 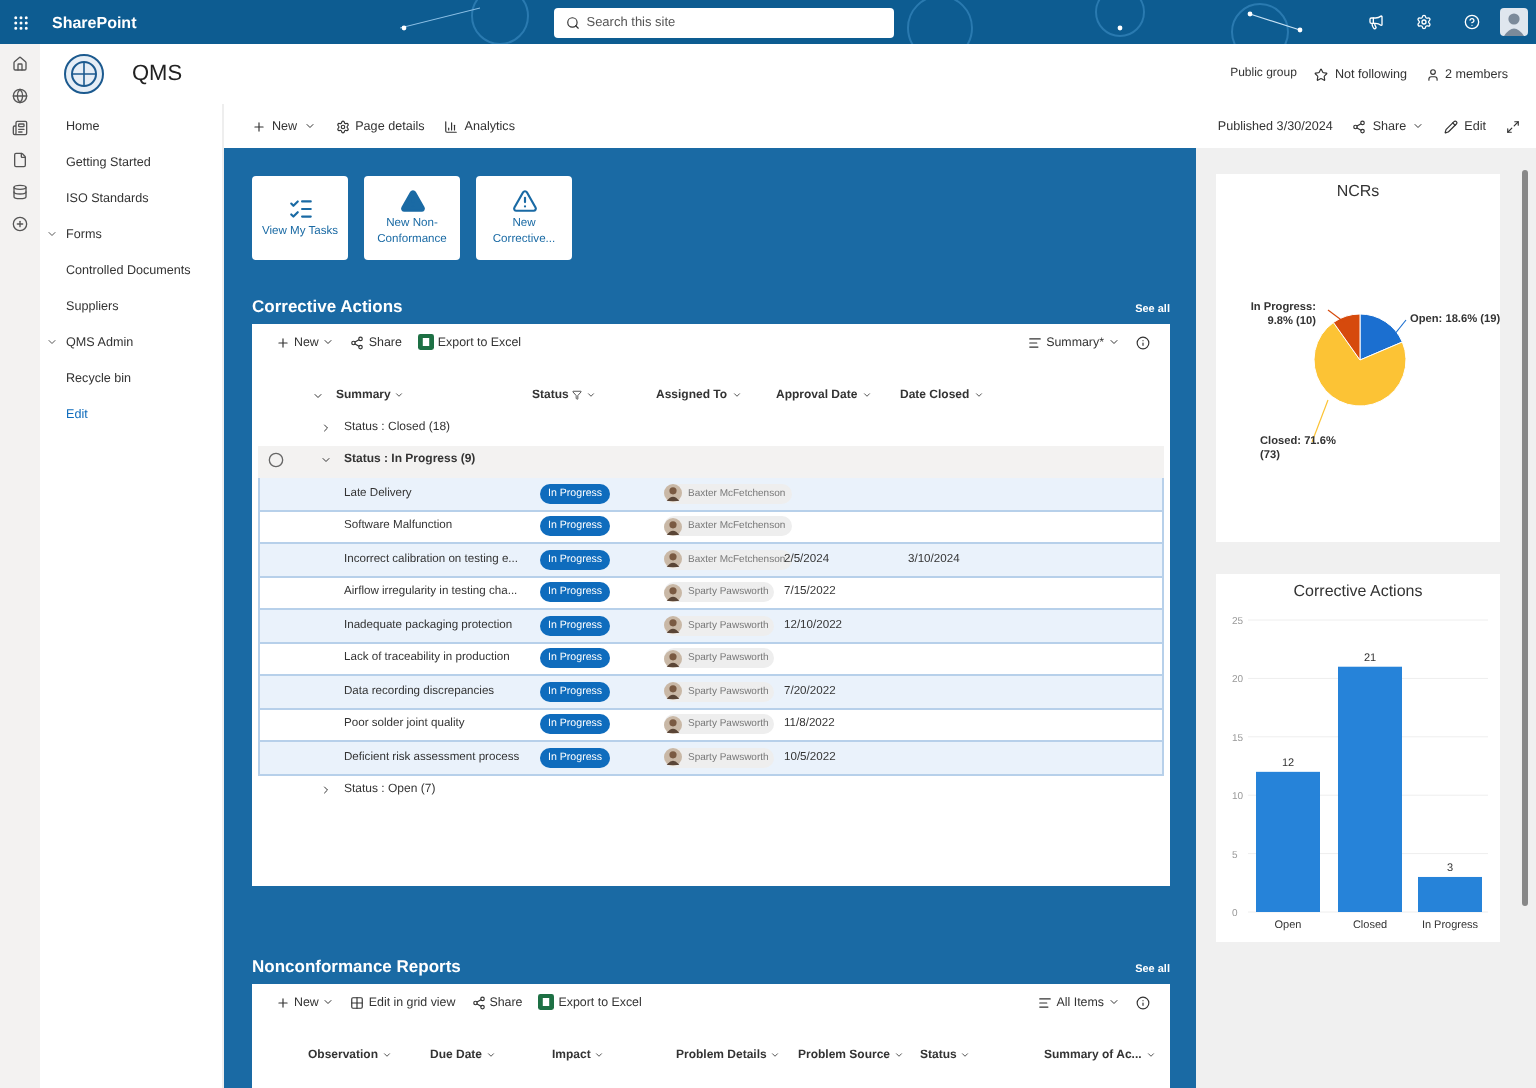 What do you see at coordinates (1513, 126) in the screenshot?
I see `expand-icon` at bounding box center [1513, 126].